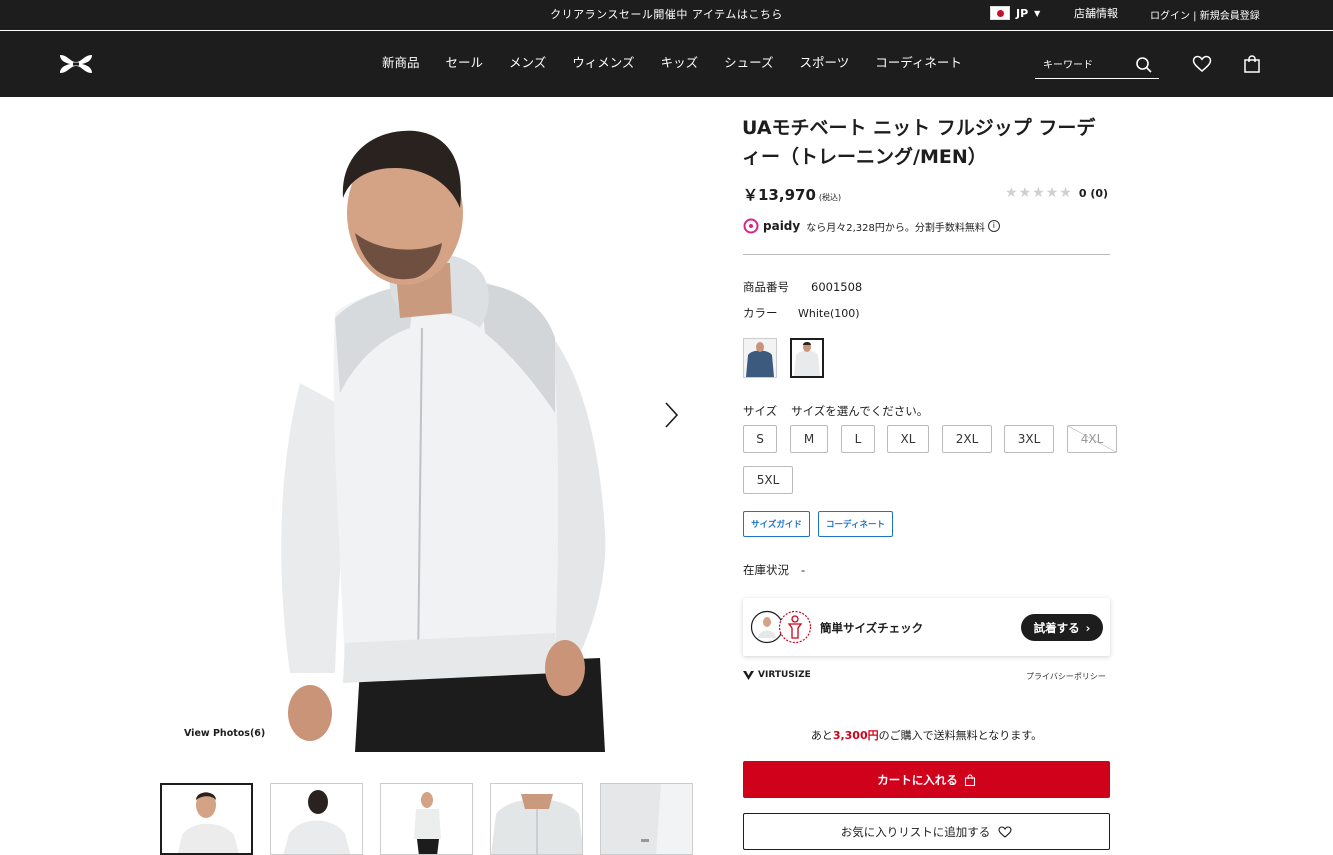 Image resolution: width=1333 pixels, height=855 pixels. I want to click on nav-shoes: シューズ, so click(748, 61).